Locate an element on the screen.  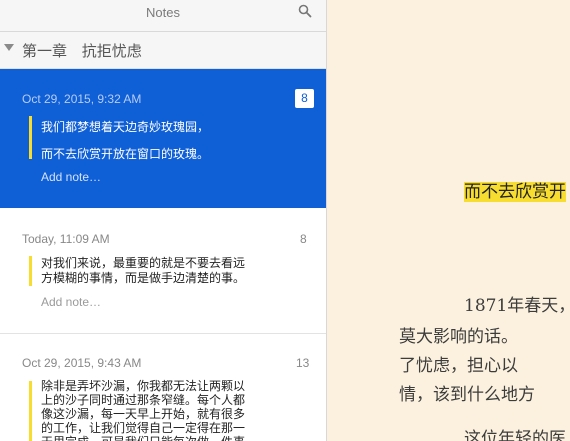
book-highlight: 而不去欣赏开 is located at coordinates (515, 192).